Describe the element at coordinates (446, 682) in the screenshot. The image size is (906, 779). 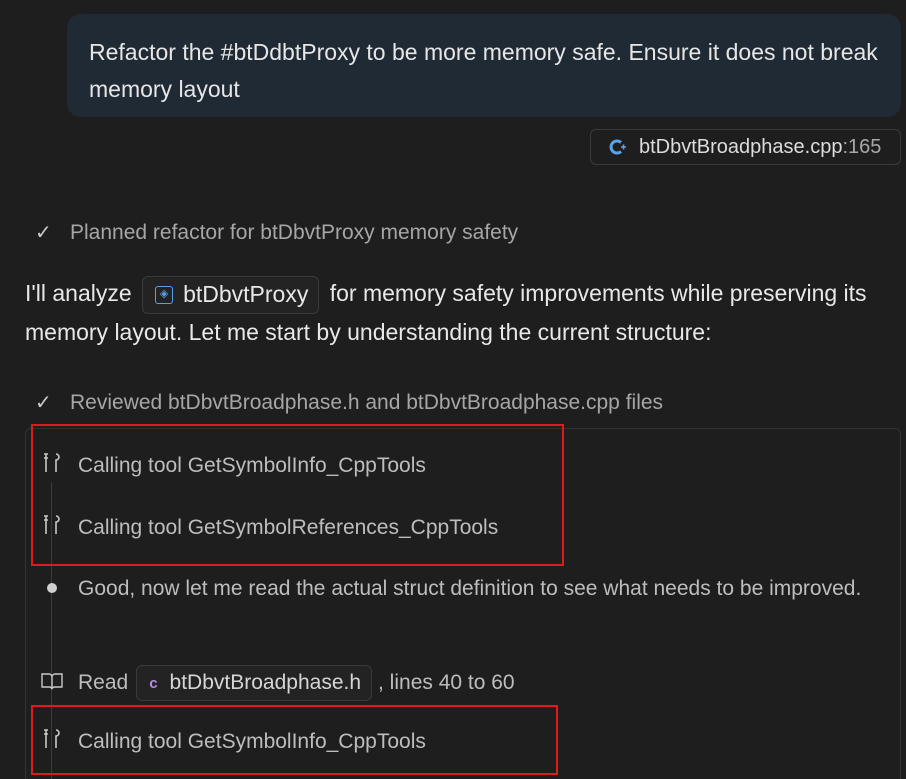
I see `read-range: , lines 40 to 60` at that location.